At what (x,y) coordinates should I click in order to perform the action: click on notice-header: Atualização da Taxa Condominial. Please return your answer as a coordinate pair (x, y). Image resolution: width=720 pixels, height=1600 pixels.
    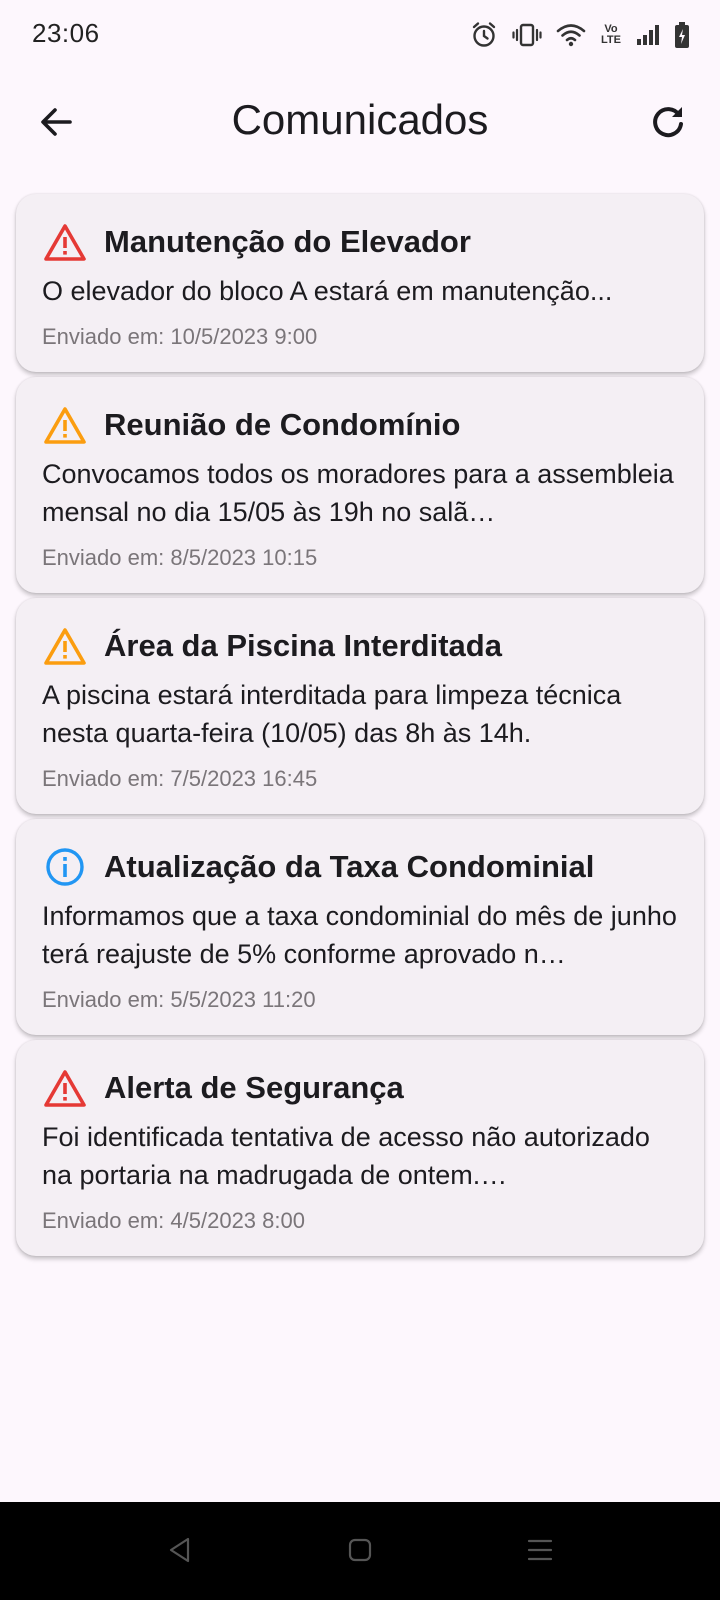
    Looking at the image, I should click on (360, 867).